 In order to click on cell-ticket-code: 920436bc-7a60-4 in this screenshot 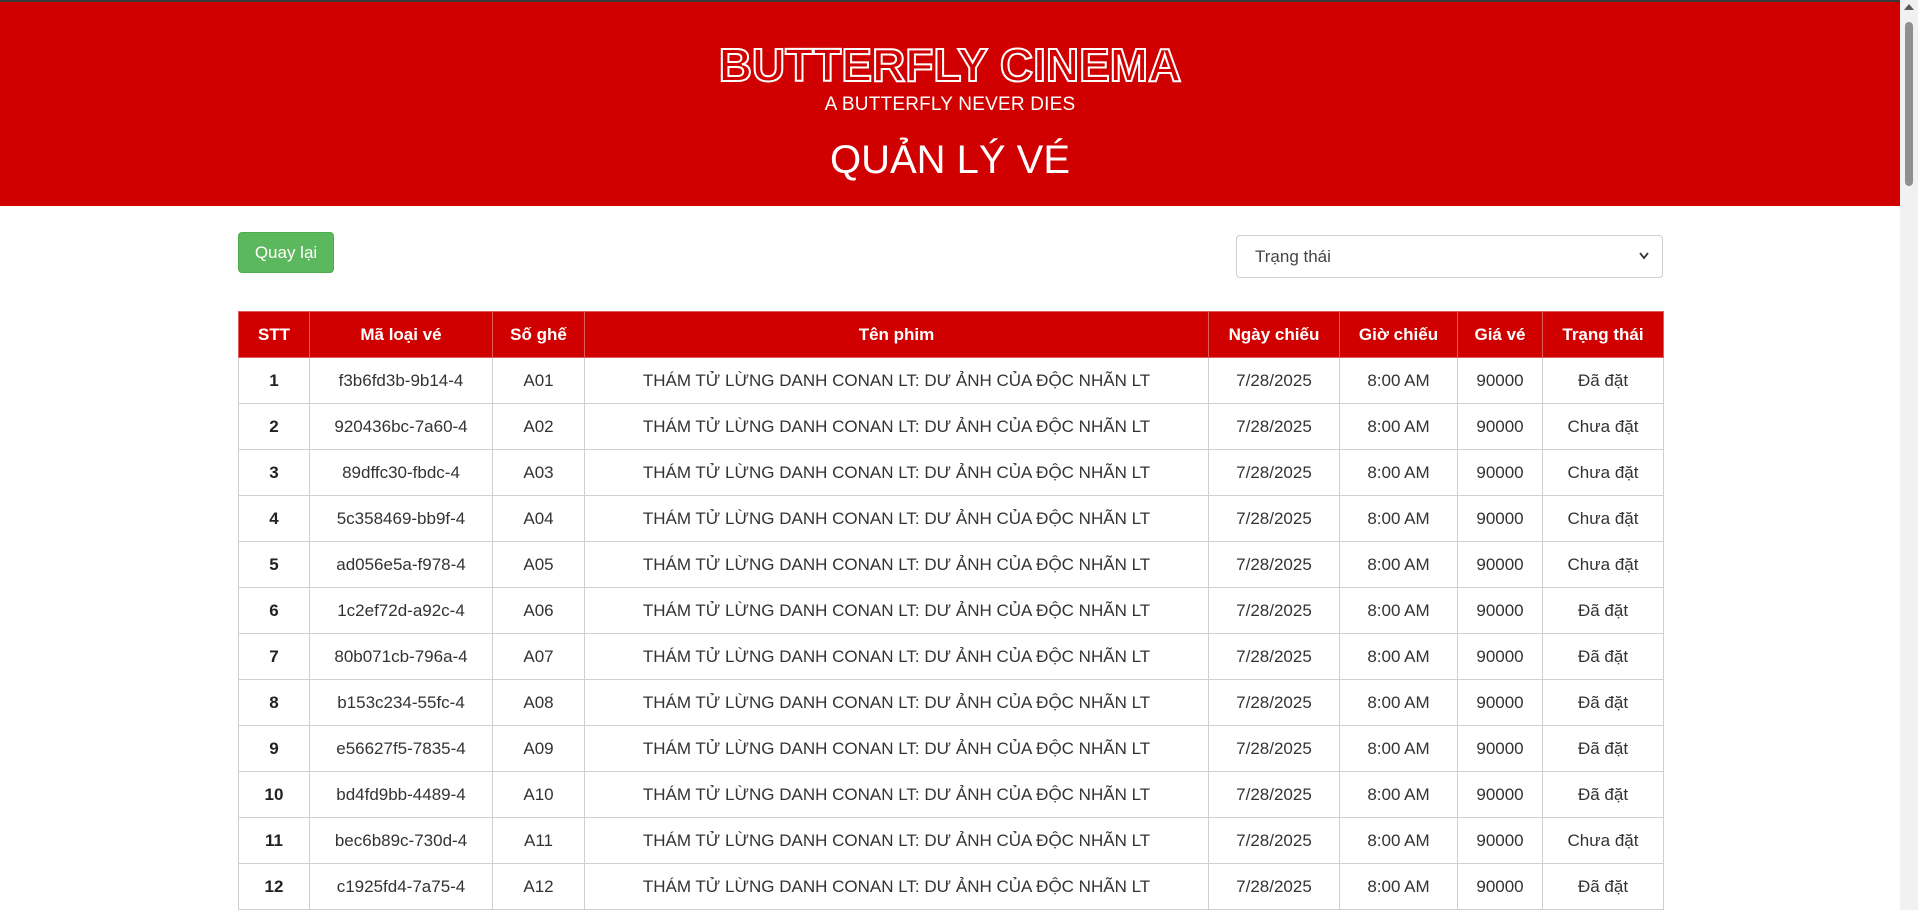, I will do `click(401, 426)`.